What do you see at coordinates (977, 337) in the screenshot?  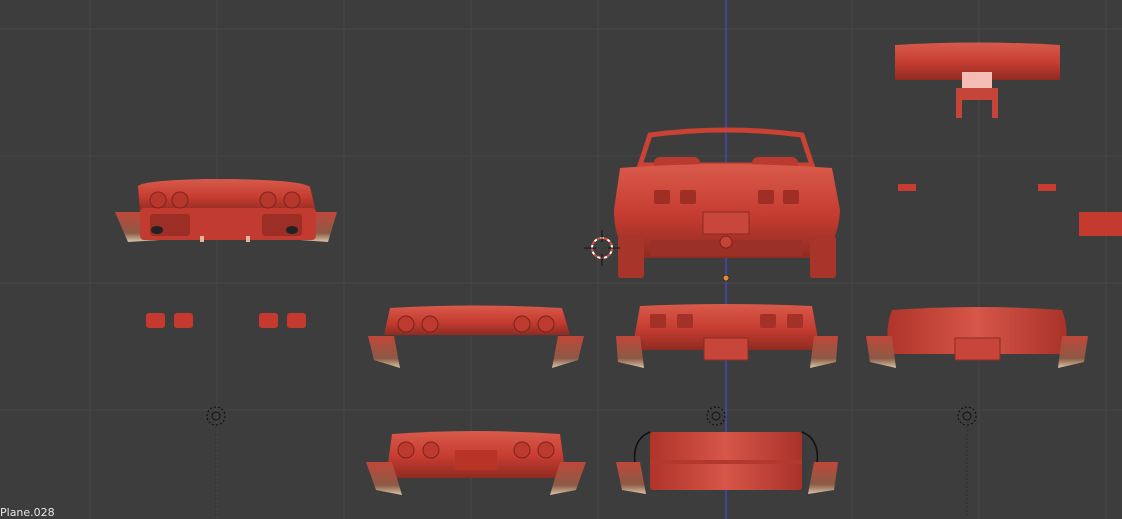 I see `rear-panel-smooth` at bounding box center [977, 337].